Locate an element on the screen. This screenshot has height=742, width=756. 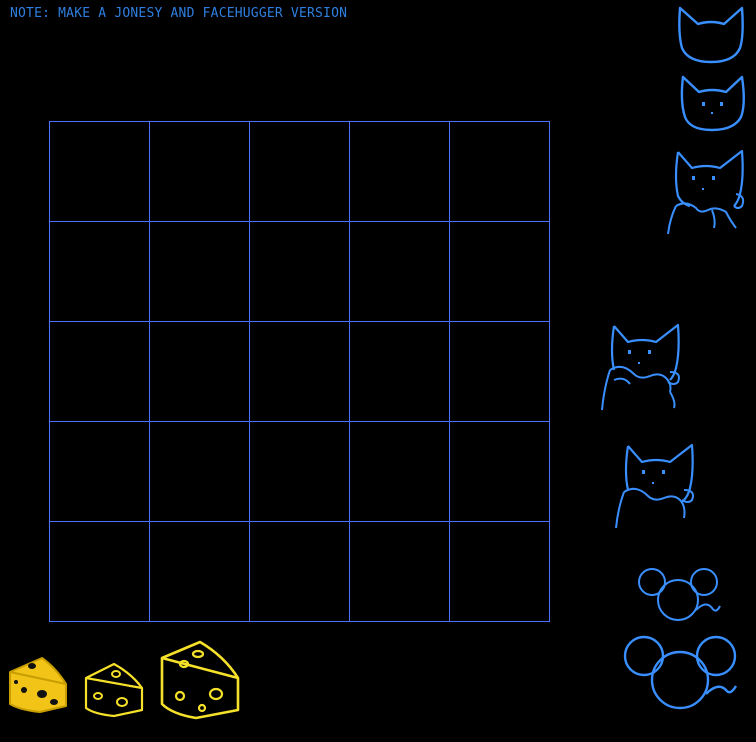
cheese-icon is located at coordinates (38, 685).